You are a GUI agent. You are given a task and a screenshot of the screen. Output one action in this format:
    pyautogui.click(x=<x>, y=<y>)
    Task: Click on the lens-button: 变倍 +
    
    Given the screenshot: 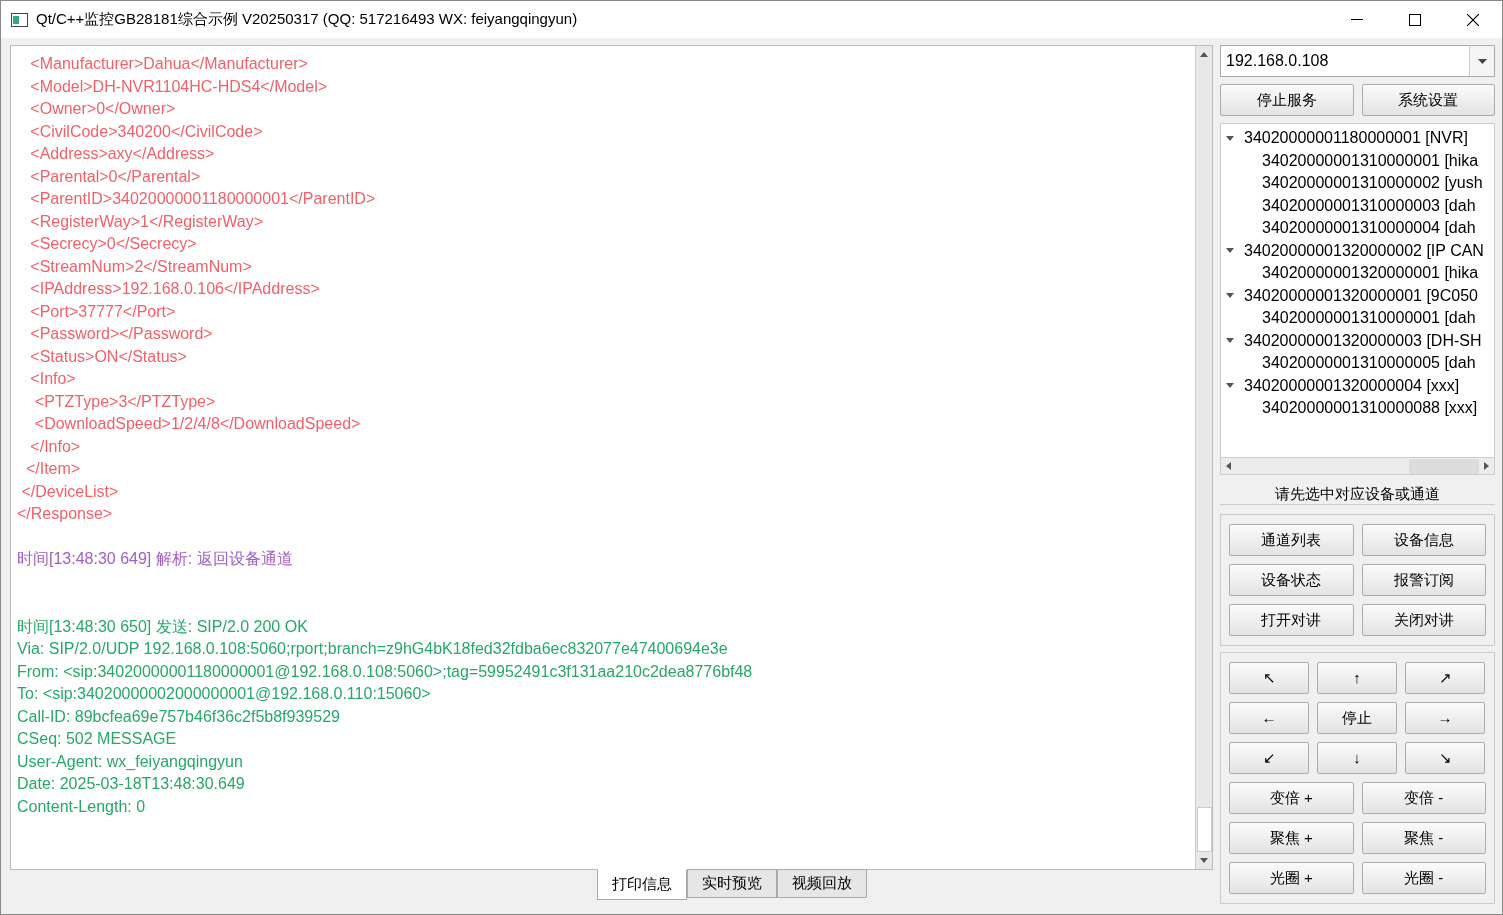 What is the action you would take?
    pyautogui.click(x=1291, y=798)
    